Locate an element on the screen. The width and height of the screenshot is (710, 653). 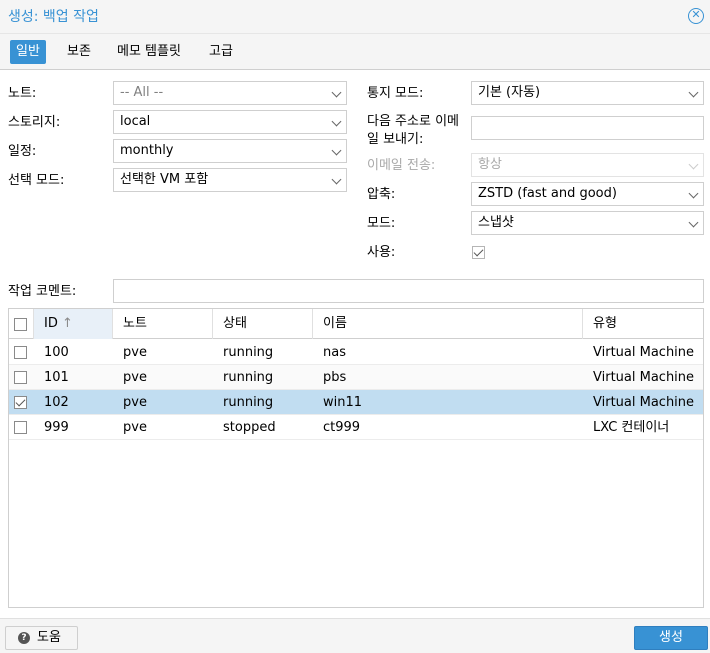
node-select: -- All -- is located at coordinates (230, 93).